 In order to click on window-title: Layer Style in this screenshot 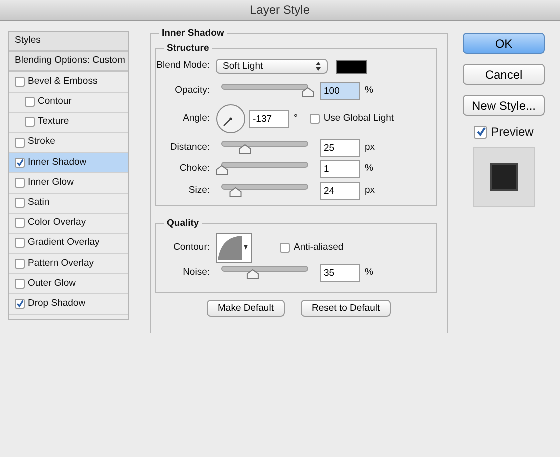, I will do `click(280, 10)`.